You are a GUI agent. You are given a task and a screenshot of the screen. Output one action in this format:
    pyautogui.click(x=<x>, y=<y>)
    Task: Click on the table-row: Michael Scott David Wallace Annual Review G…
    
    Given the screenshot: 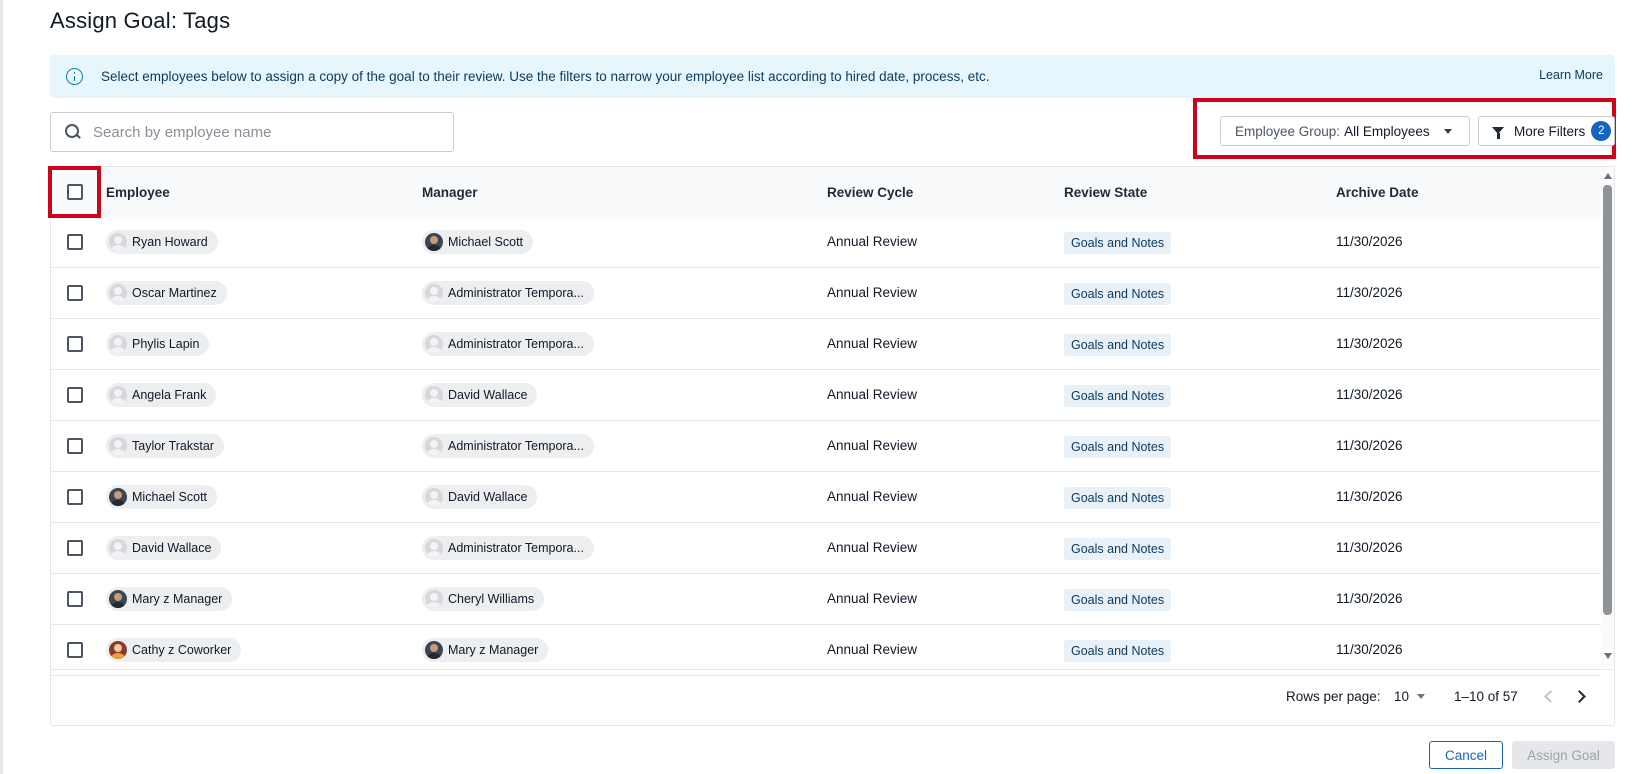 What is the action you would take?
    pyautogui.click(x=826, y=497)
    